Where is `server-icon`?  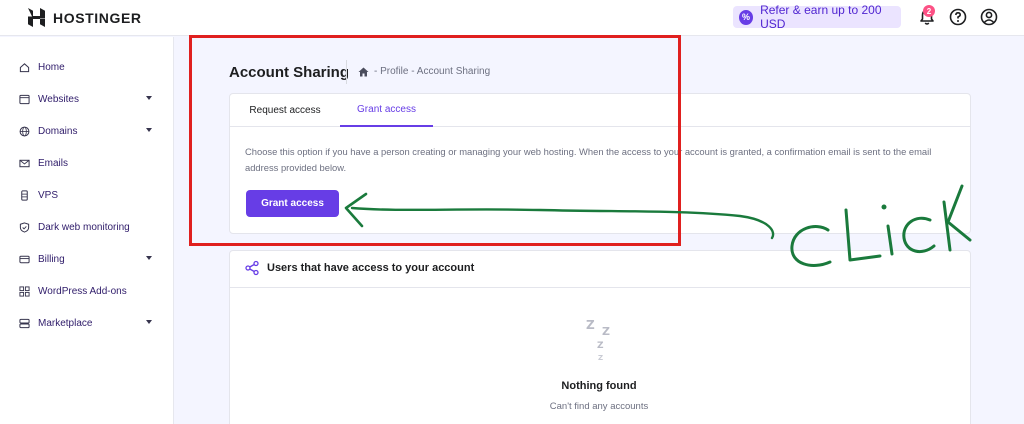
server-icon is located at coordinates (24, 195).